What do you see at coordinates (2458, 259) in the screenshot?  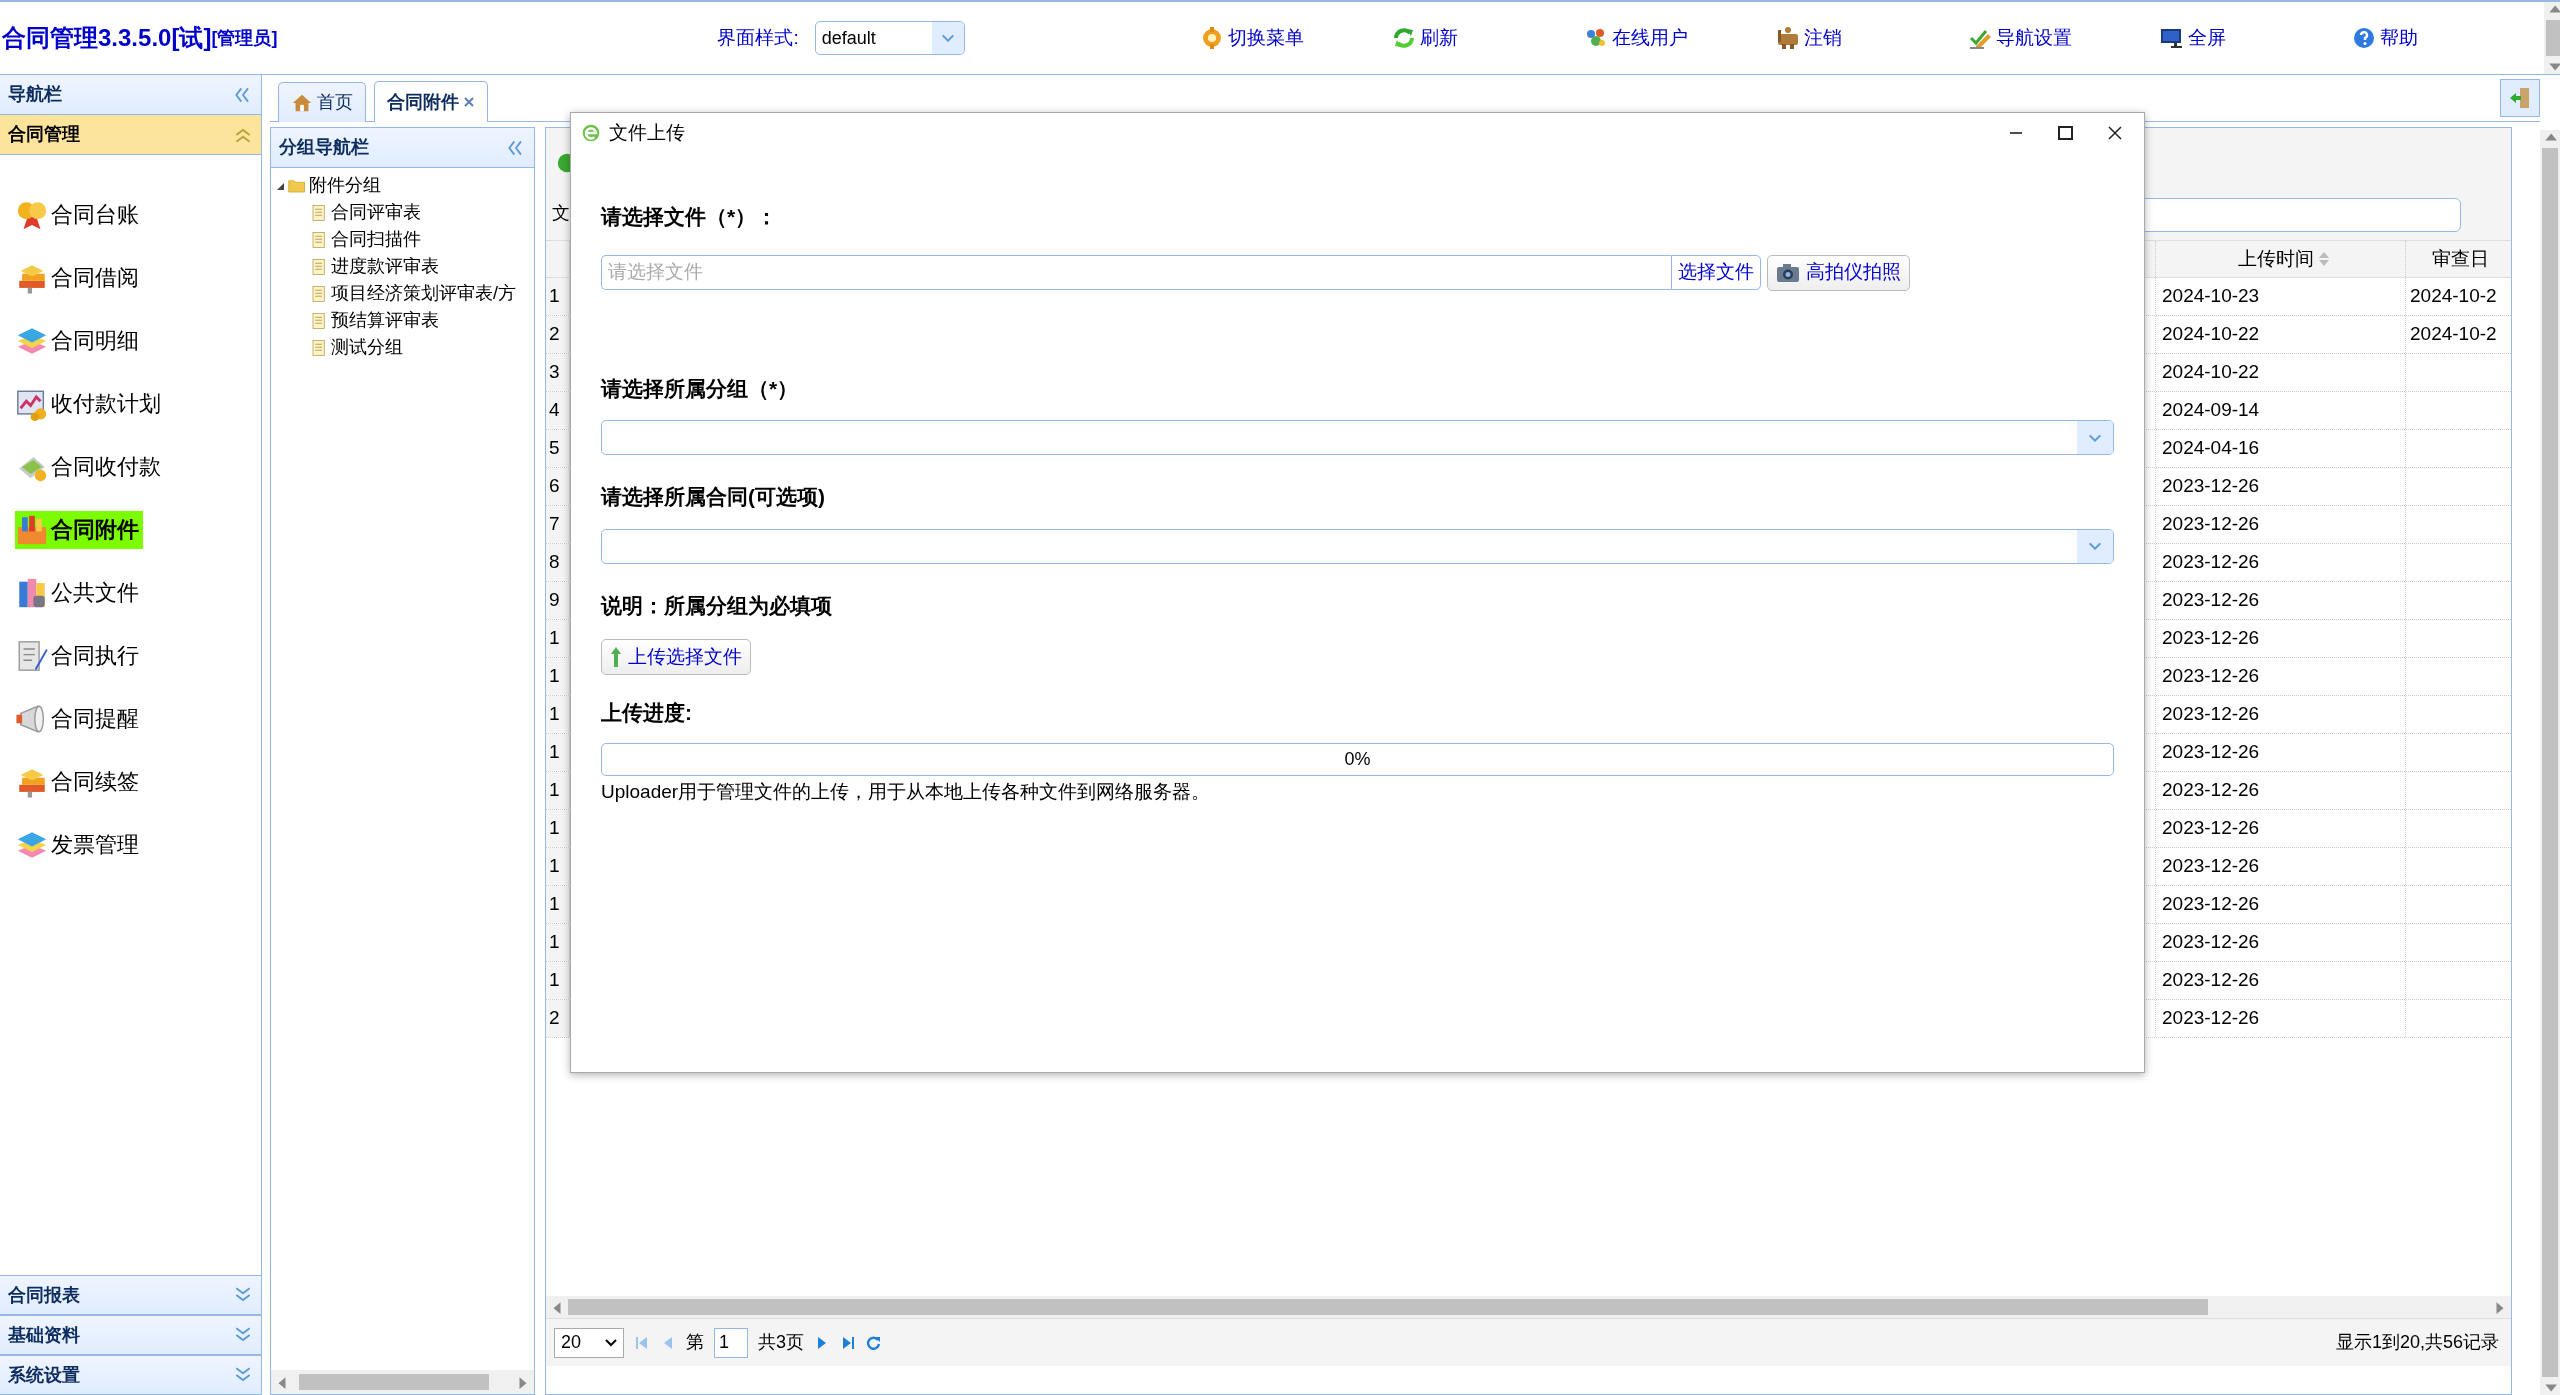 I see `column-header: 审查日` at bounding box center [2458, 259].